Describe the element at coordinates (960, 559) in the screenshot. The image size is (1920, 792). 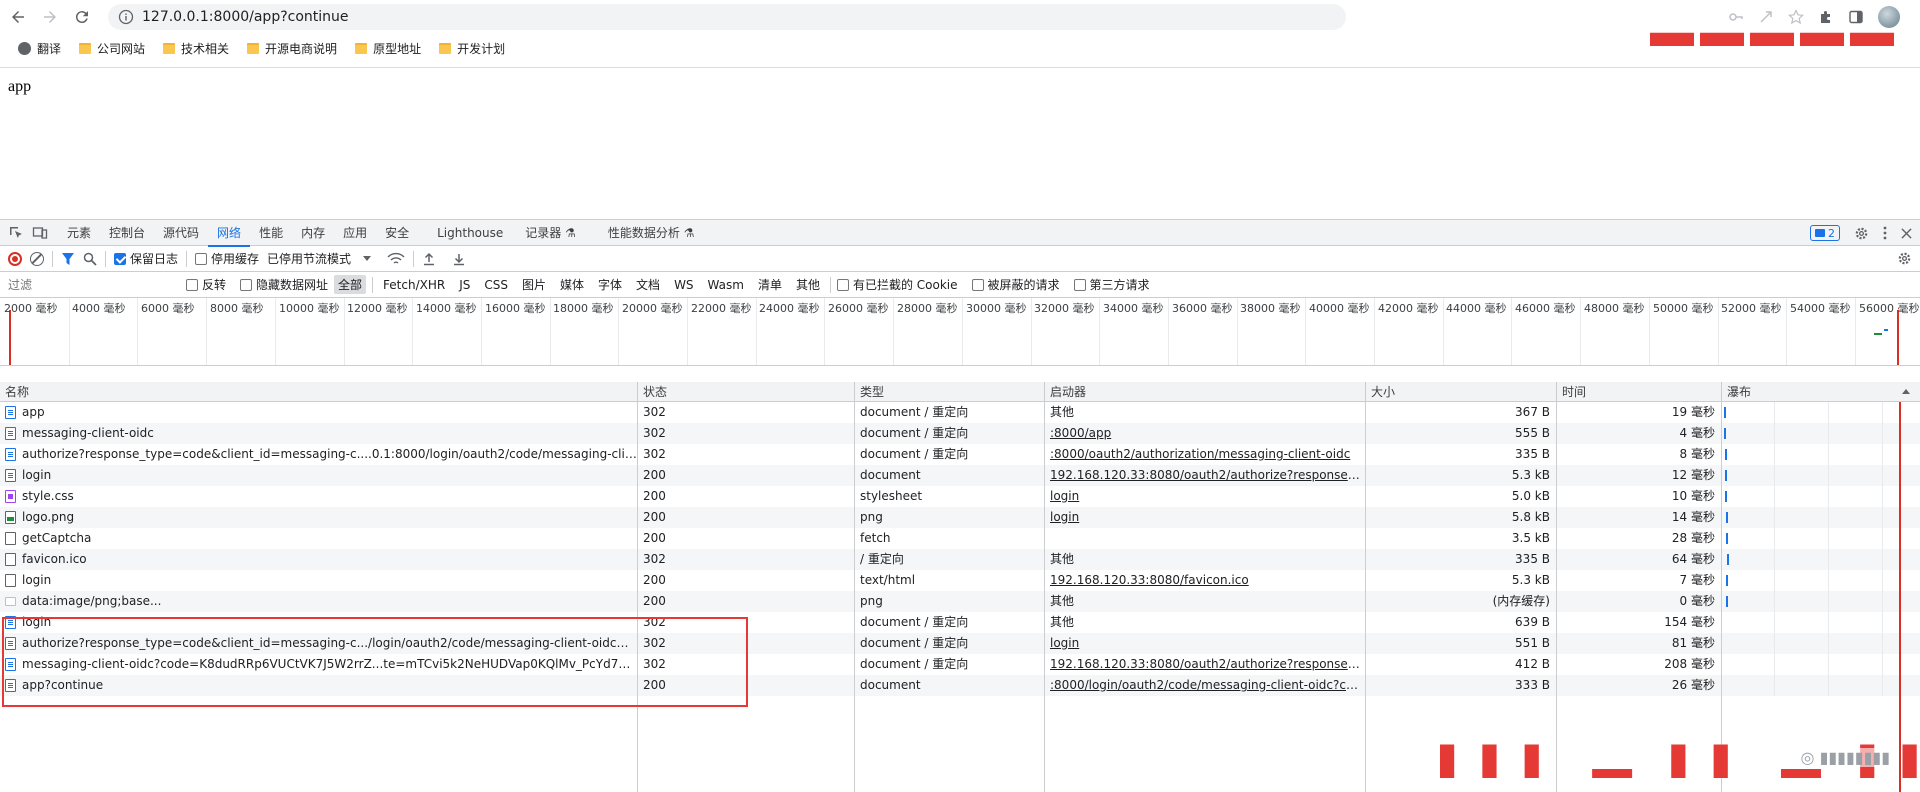
I see `table-row: favicon.ico 302/ 重定向 其他 335 B 64 毫秒` at that location.